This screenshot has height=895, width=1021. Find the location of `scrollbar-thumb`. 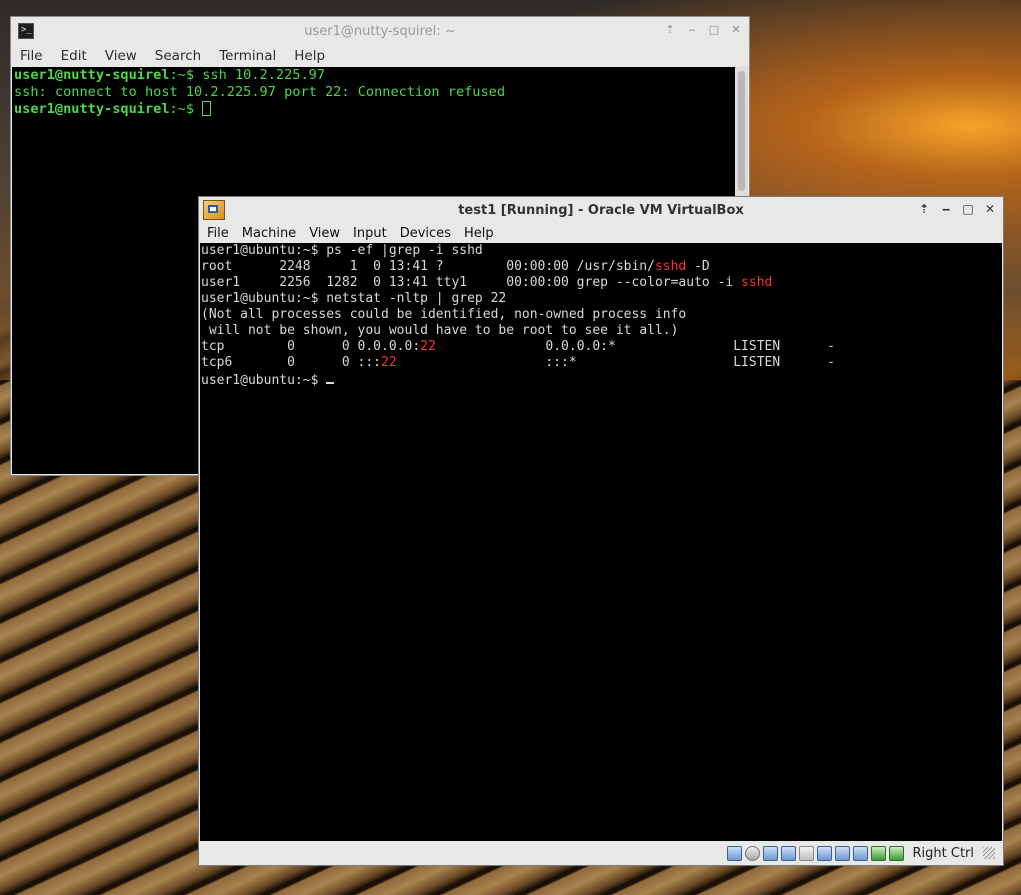

scrollbar-thumb is located at coordinates (741, 131).